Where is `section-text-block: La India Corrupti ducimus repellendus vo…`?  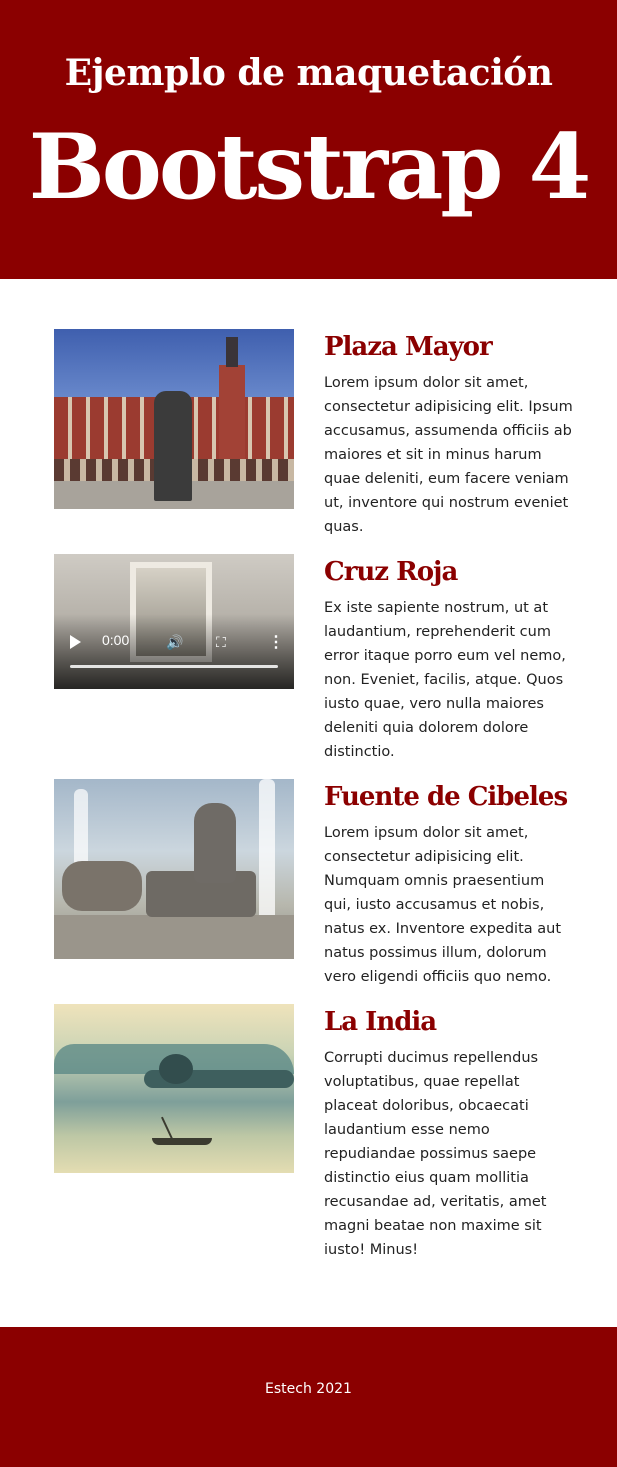 section-text-block: La India Corrupti ducimus repellendus vo… is located at coordinates (449, 1133).